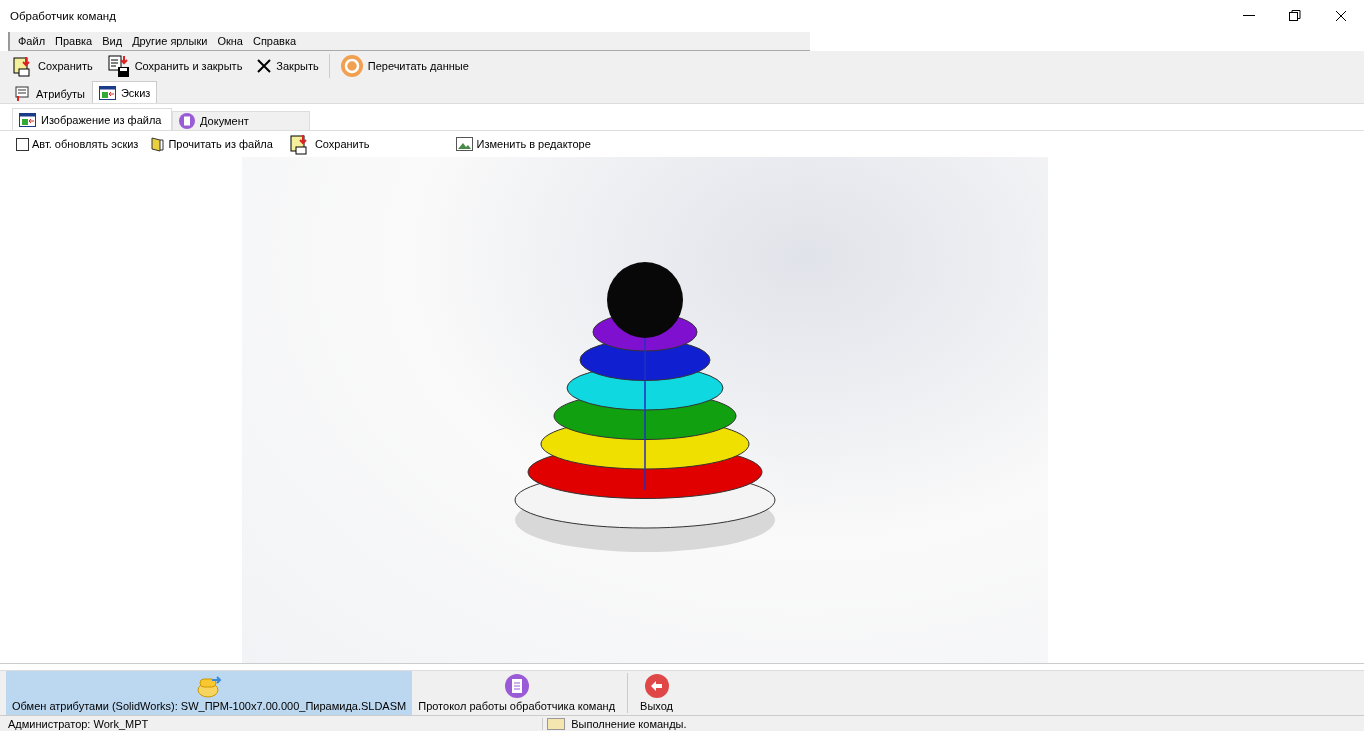 The width and height of the screenshot is (1364, 731). I want to click on toolbar-button: Прочитать из файла, so click(211, 144).